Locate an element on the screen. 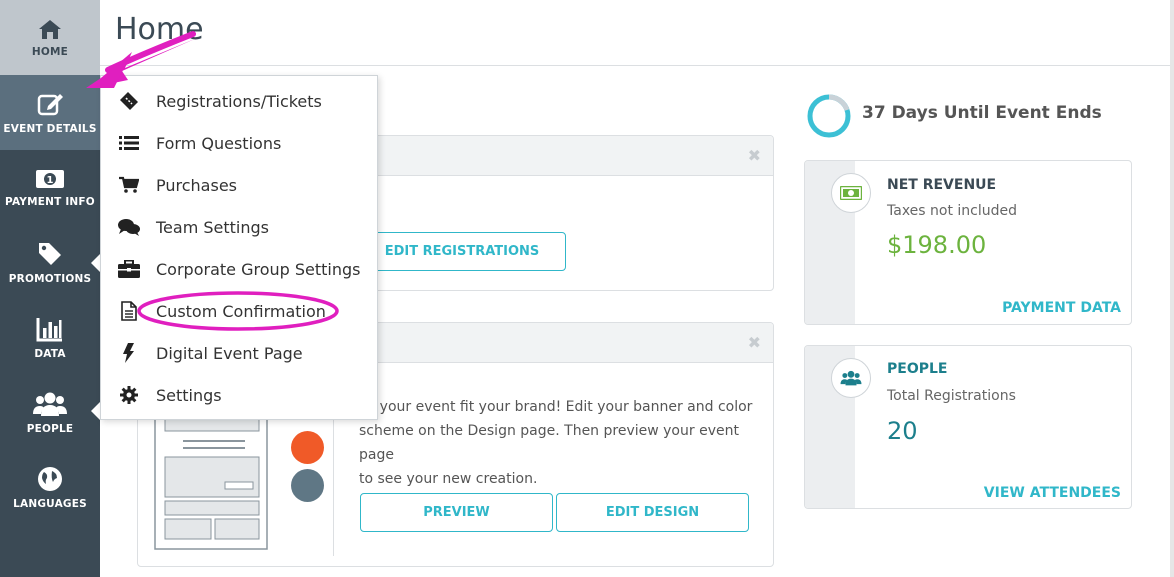 This screenshot has width=1174, height=577. annotation-arrow-icon is located at coordinates (150, 52).